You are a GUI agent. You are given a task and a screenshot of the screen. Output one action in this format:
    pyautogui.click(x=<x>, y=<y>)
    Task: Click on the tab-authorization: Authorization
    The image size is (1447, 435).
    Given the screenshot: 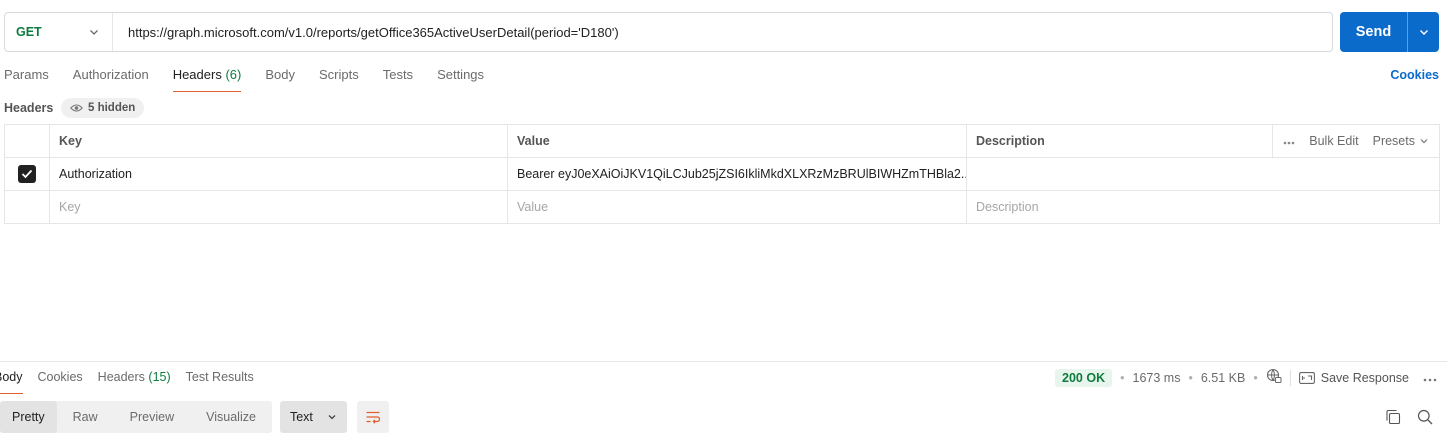 What is the action you would take?
    pyautogui.click(x=111, y=79)
    